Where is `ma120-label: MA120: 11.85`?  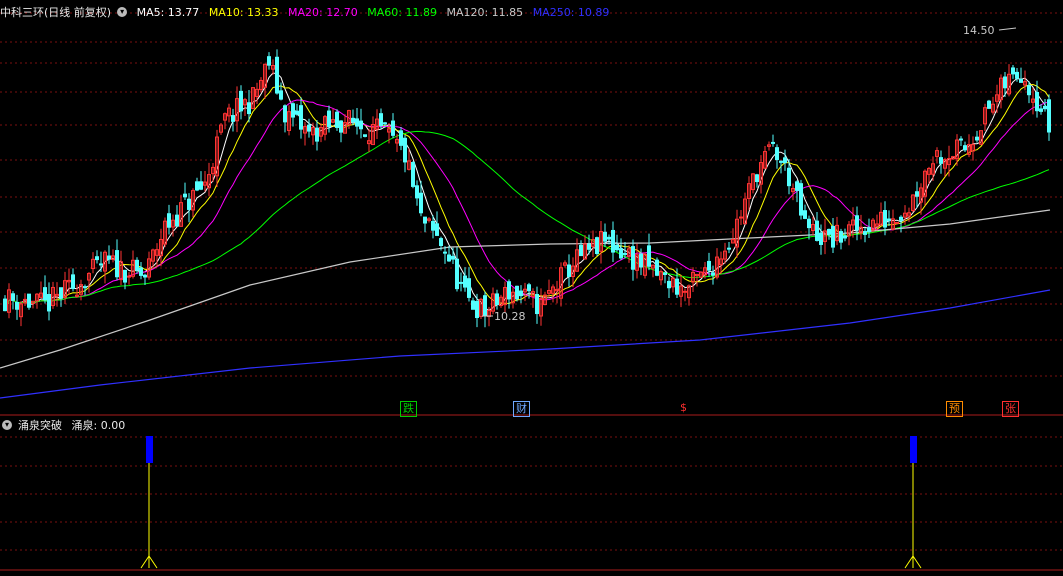
ma120-label: MA120: 11.85 is located at coordinates (485, 12).